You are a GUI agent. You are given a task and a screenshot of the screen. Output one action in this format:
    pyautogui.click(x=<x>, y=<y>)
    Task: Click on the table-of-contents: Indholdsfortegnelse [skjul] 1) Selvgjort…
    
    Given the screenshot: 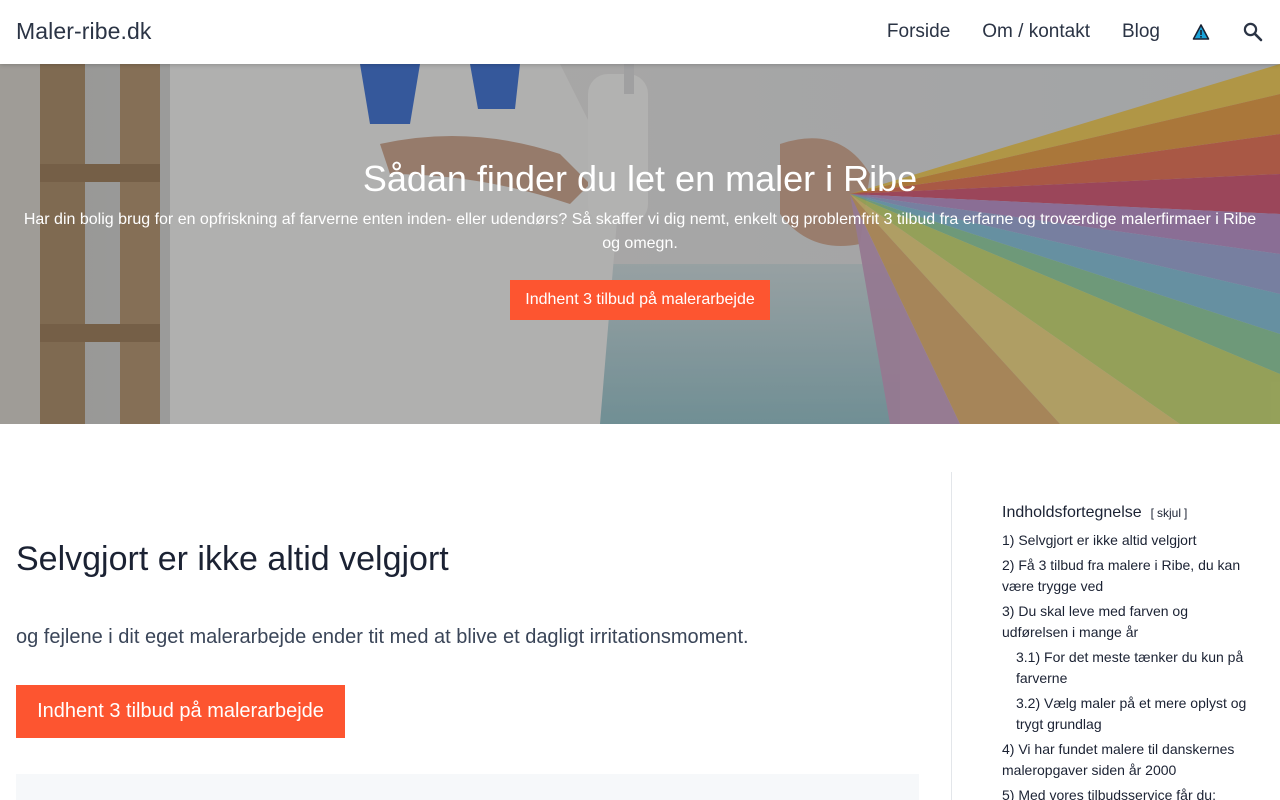 What is the action you would take?
    pyautogui.click(x=1127, y=652)
    